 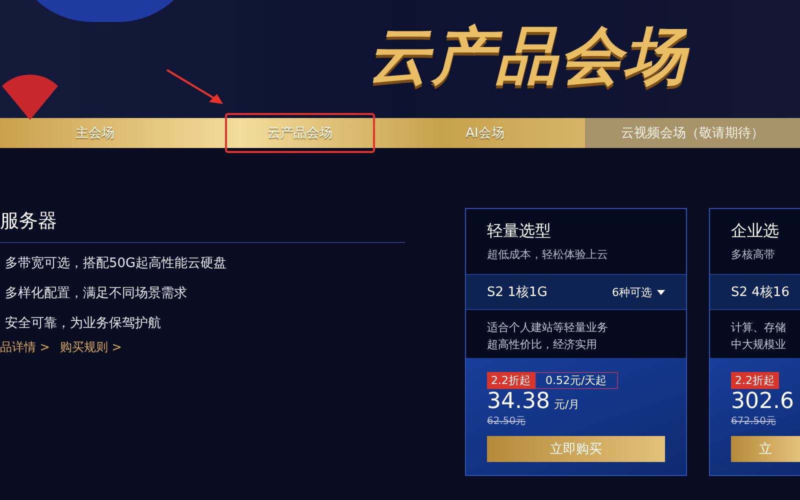 What do you see at coordinates (528, 56) in the screenshot?
I see `banner-title: 云产品会场` at bounding box center [528, 56].